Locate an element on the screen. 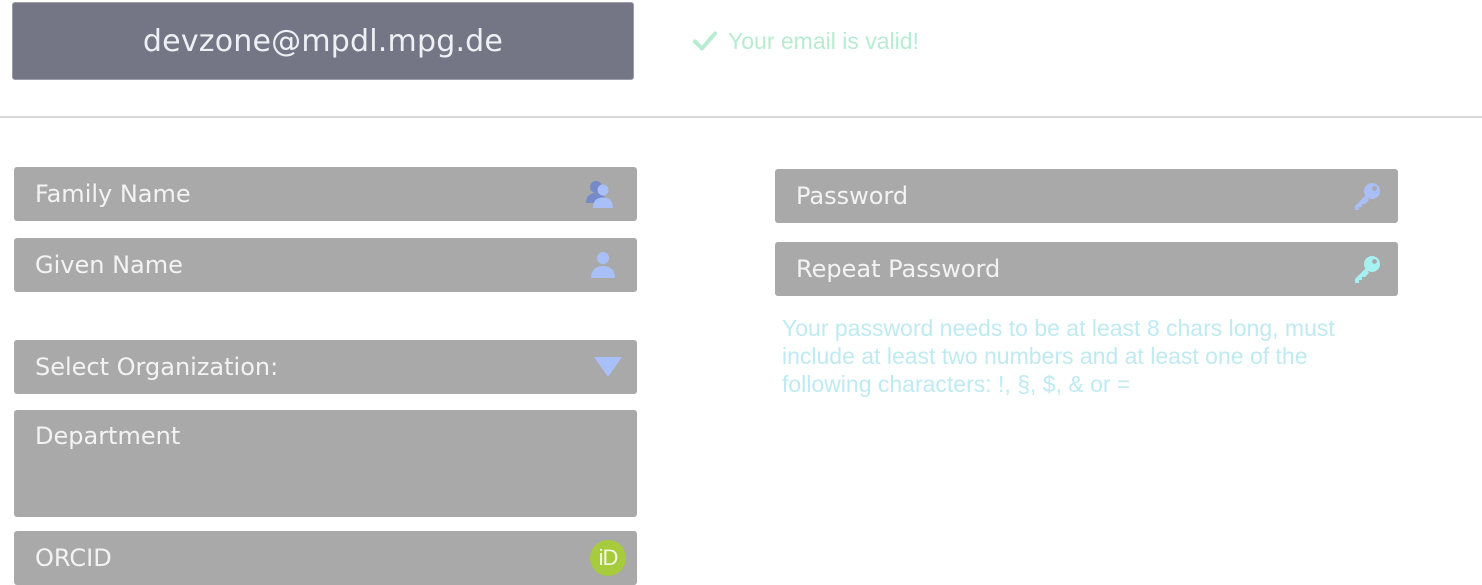  orcid-icon: iD is located at coordinates (608, 558).